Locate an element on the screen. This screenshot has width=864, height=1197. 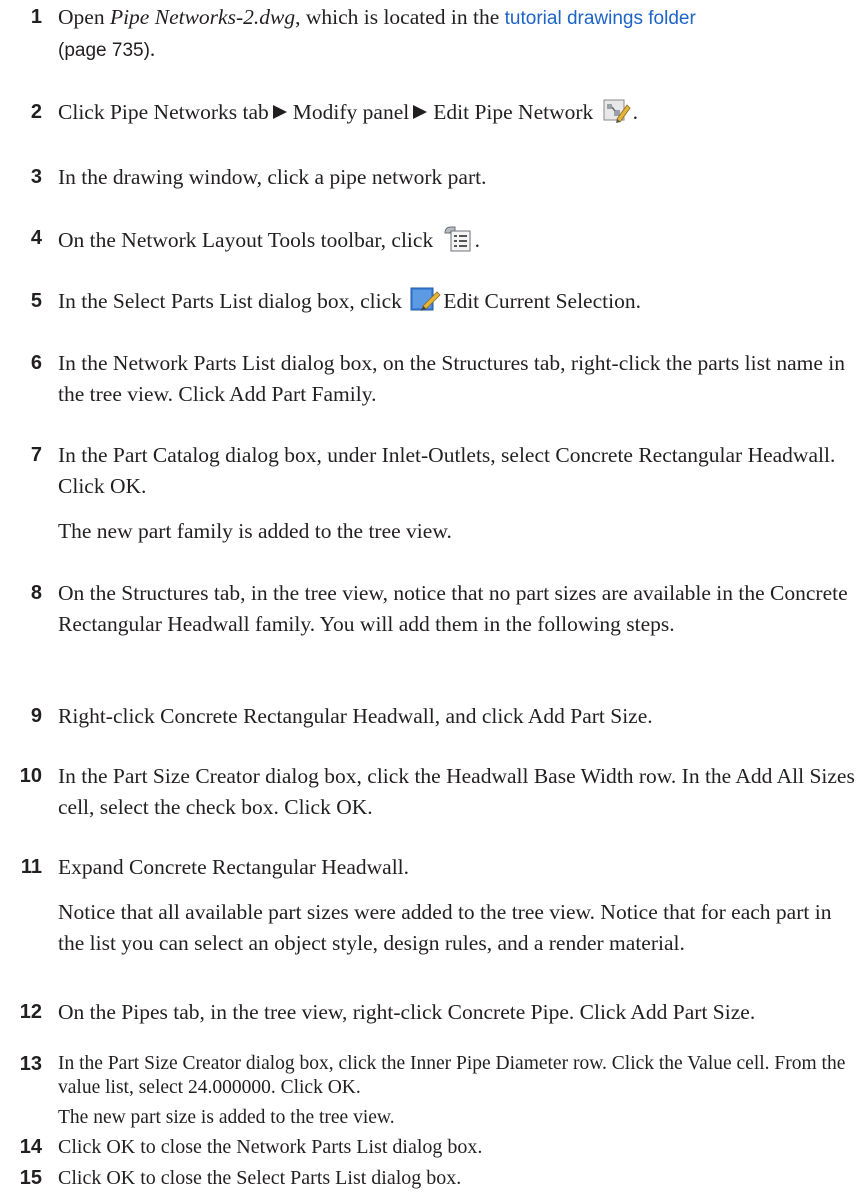
step-number: 7 is located at coordinates (36, 455).